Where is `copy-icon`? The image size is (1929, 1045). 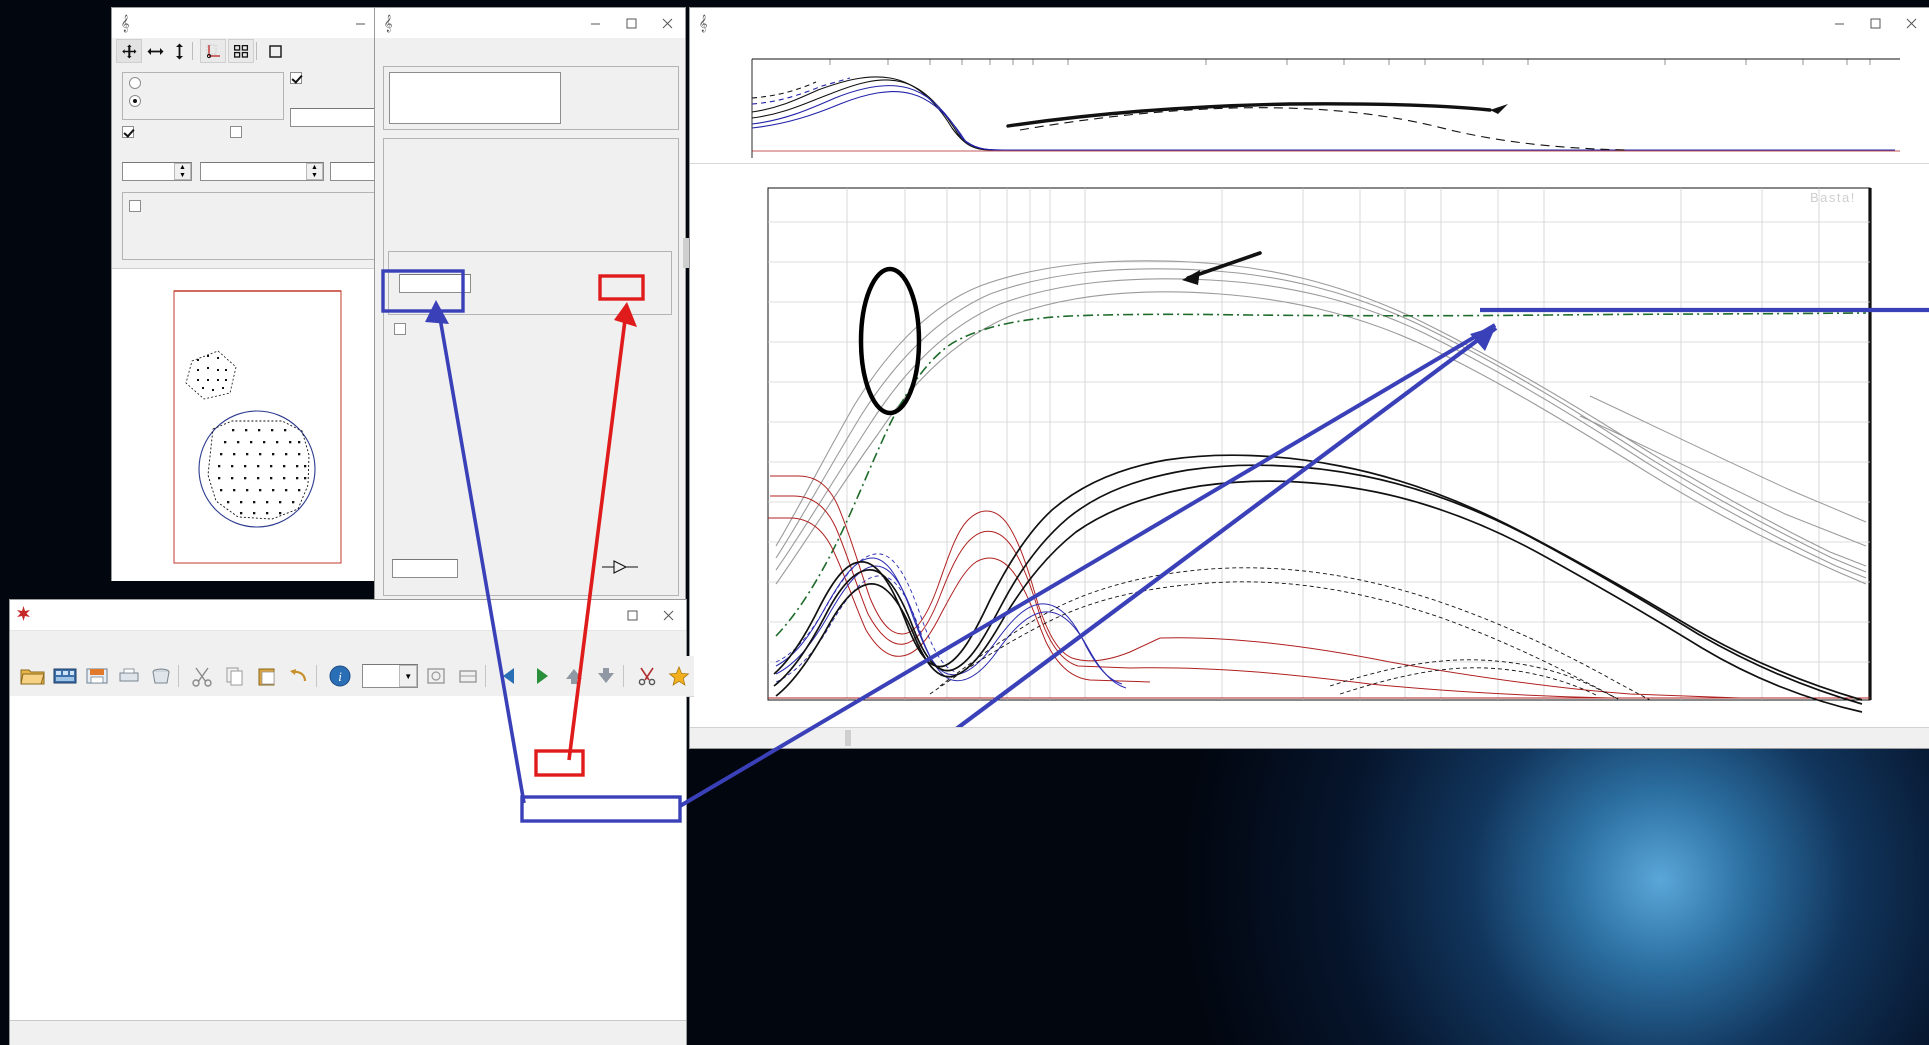
copy-icon is located at coordinates (234, 676).